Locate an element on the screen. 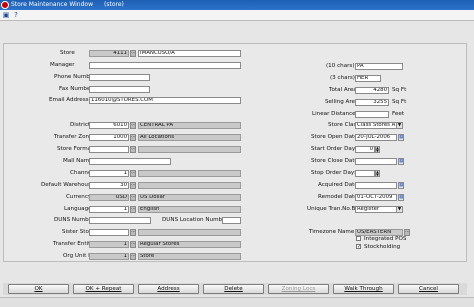  manager-label: Manager is located at coordinates (62, 65).